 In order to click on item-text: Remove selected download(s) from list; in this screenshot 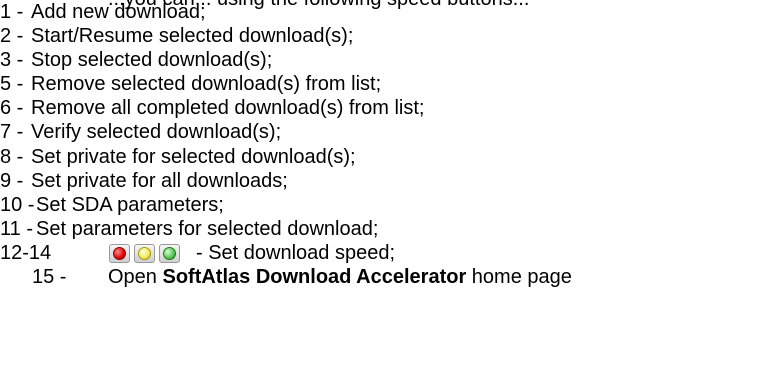, I will do `click(206, 84)`.